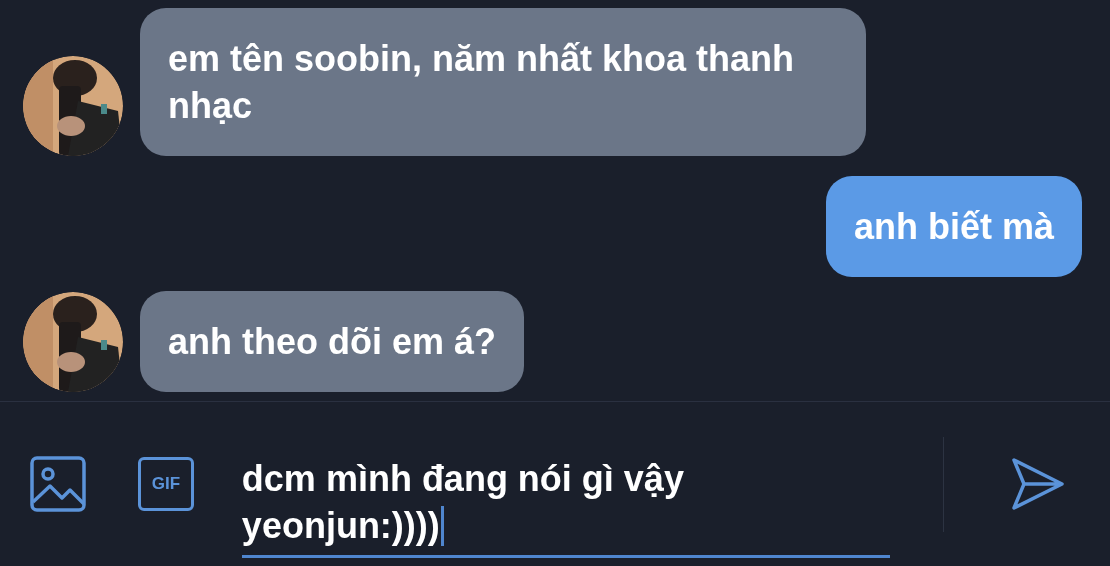 The width and height of the screenshot is (1110, 566). What do you see at coordinates (332, 341) in the screenshot?
I see `message-bubble: anh theo dõi em á?` at bounding box center [332, 341].